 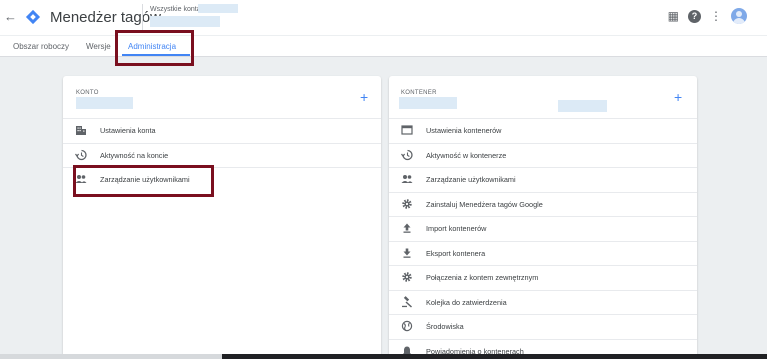 I want to click on bottom-taskbar-strip, so click(x=383, y=356).